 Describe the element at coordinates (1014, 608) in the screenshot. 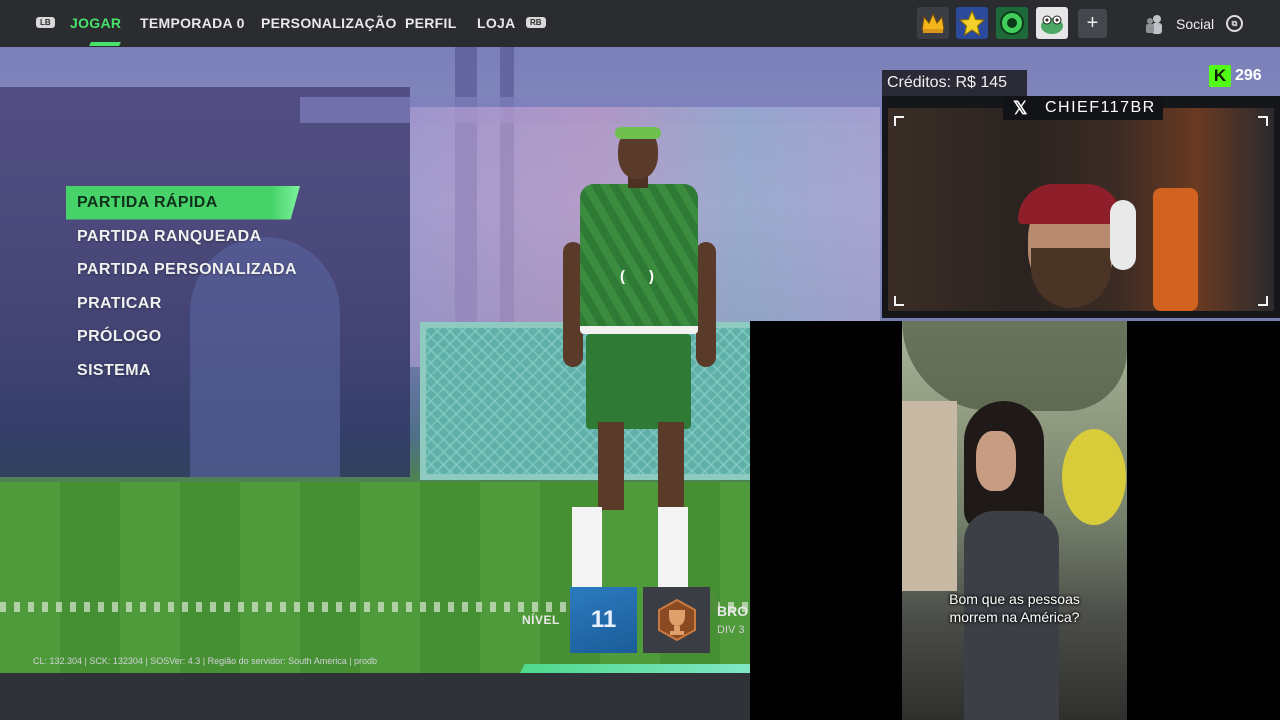

I see `video-subtitle: Bom que as pessoas morrem na América?` at that location.